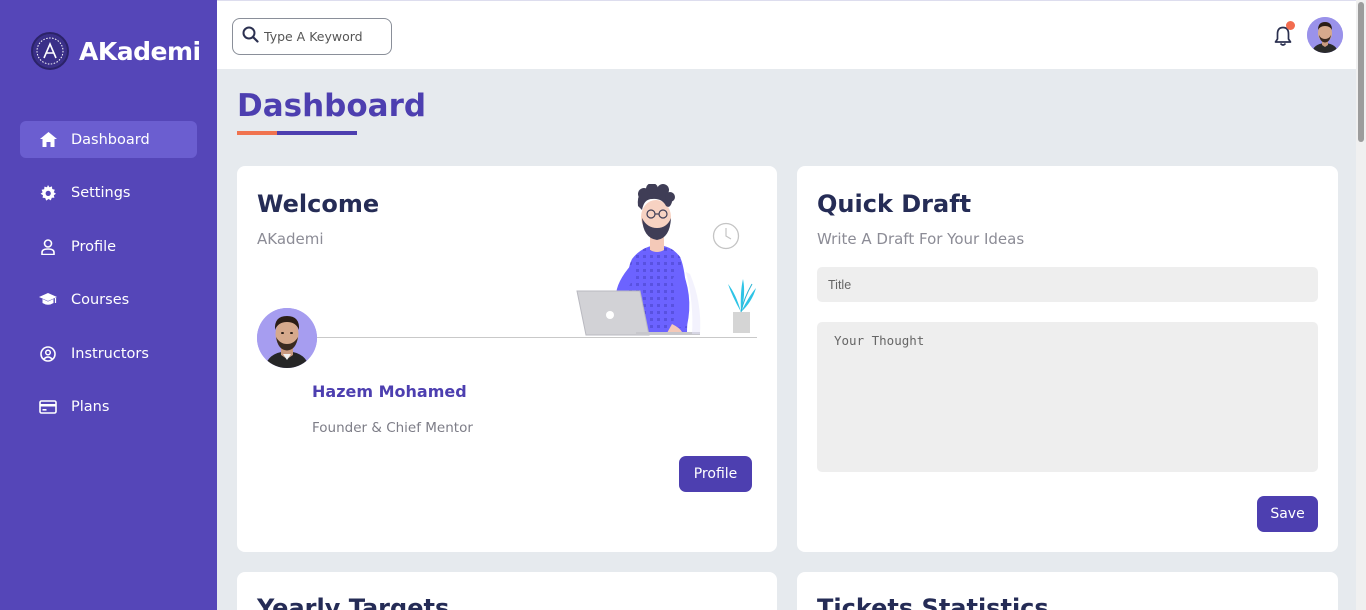  Describe the element at coordinates (894, 204) in the screenshot. I see `draft-title: Quick Draft` at that location.